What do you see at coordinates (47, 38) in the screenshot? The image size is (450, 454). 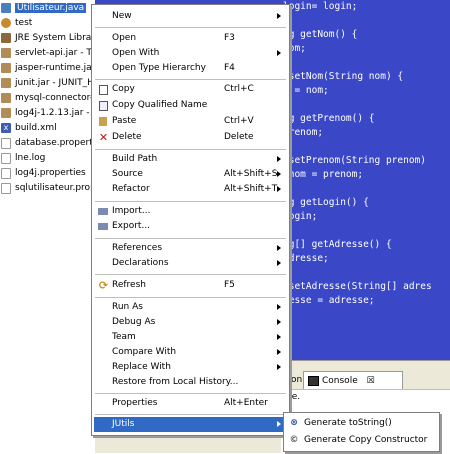 I see `tree-item-jre-library: JRE System Library [` at bounding box center [47, 38].